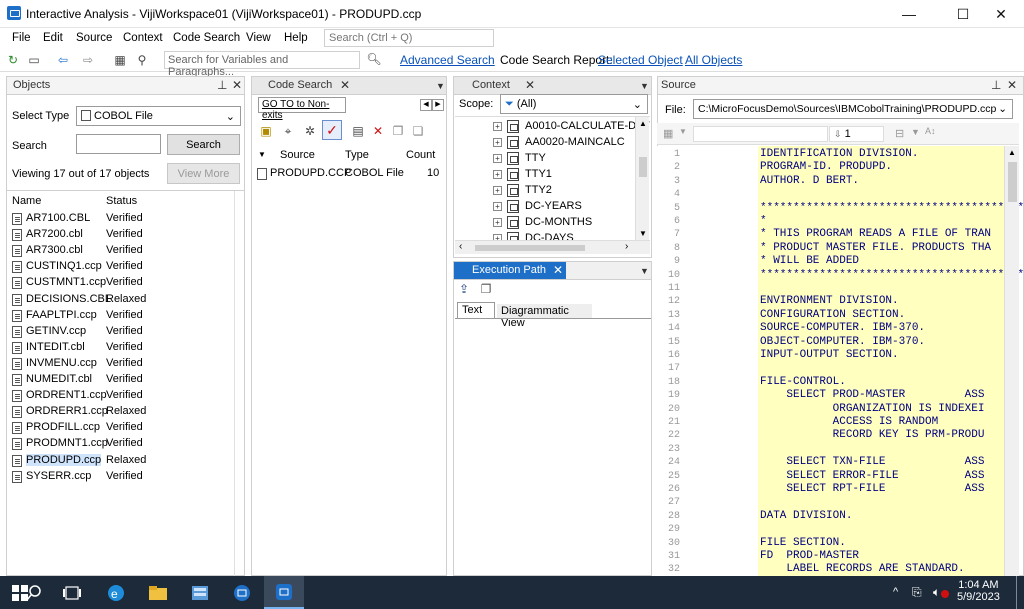 This screenshot has height=609, width=1024. I want to click on open-folder-icon: ▣, so click(266, 131).